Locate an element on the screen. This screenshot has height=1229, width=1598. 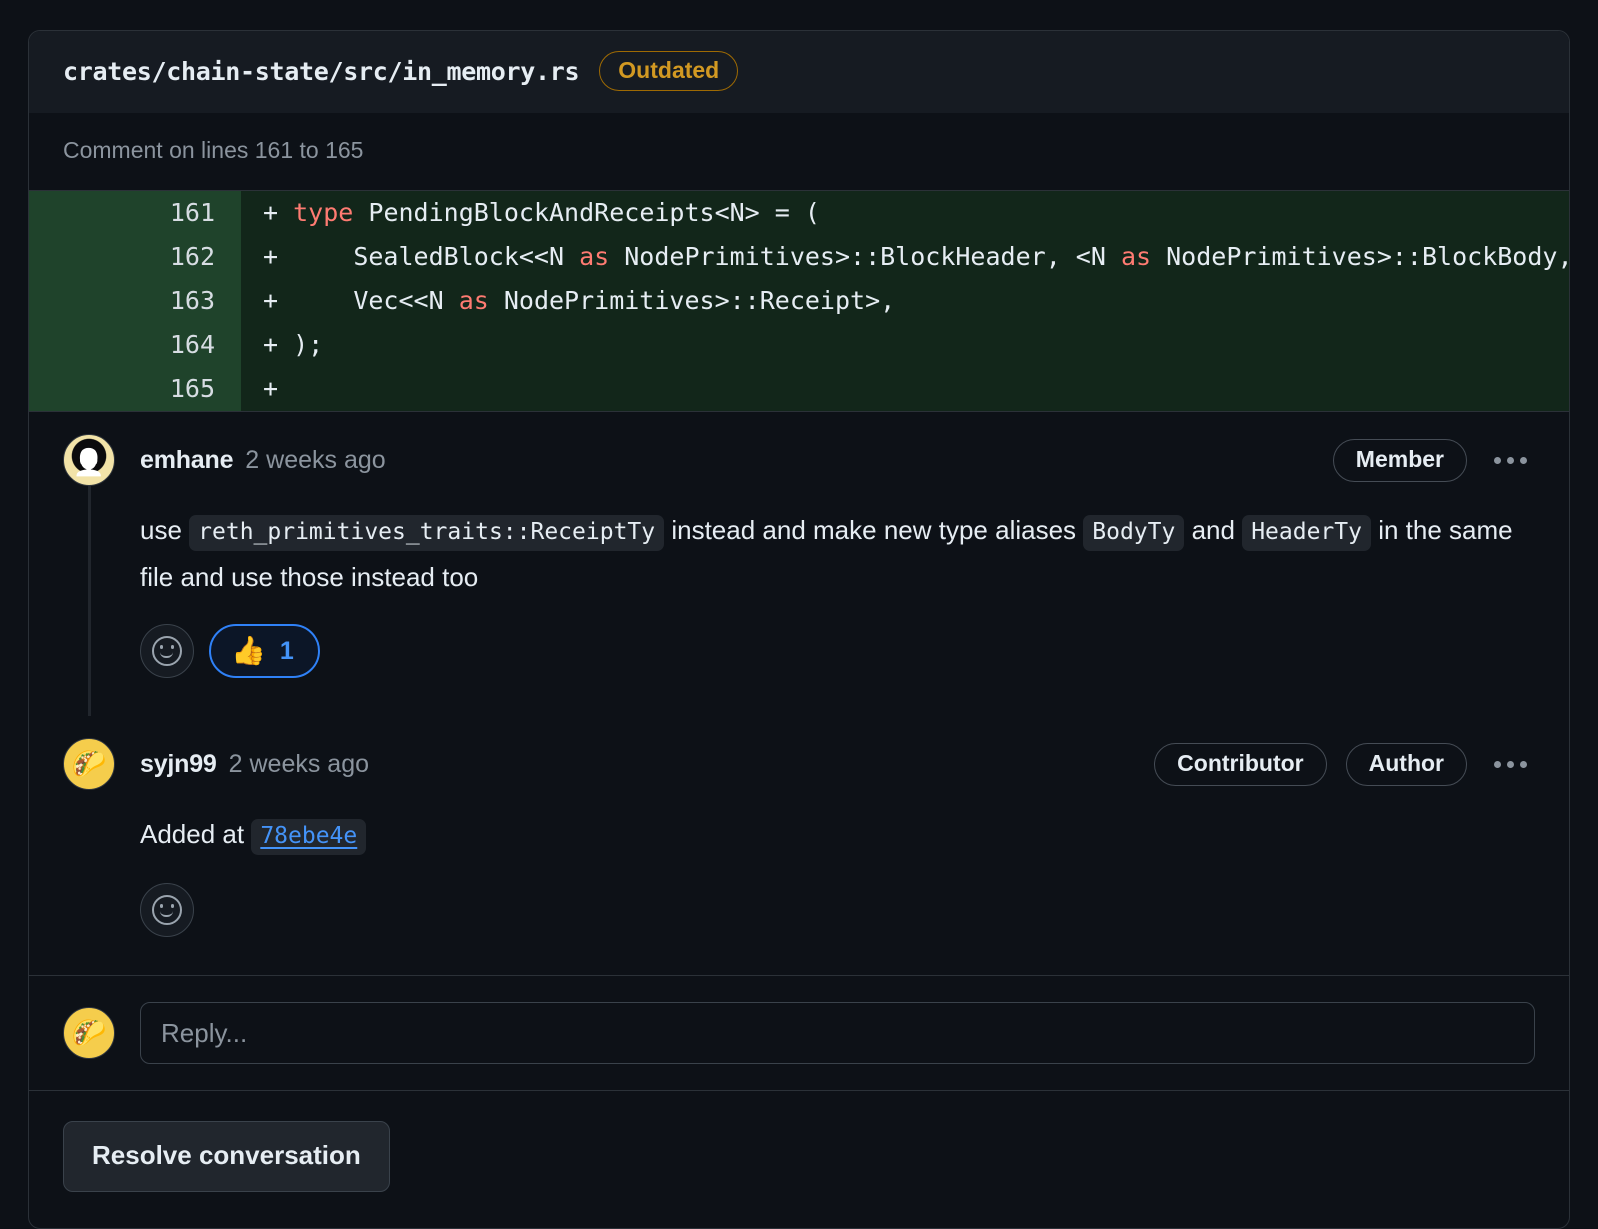
avatar-glyph: 👤 is located at coordinates (89, 462).